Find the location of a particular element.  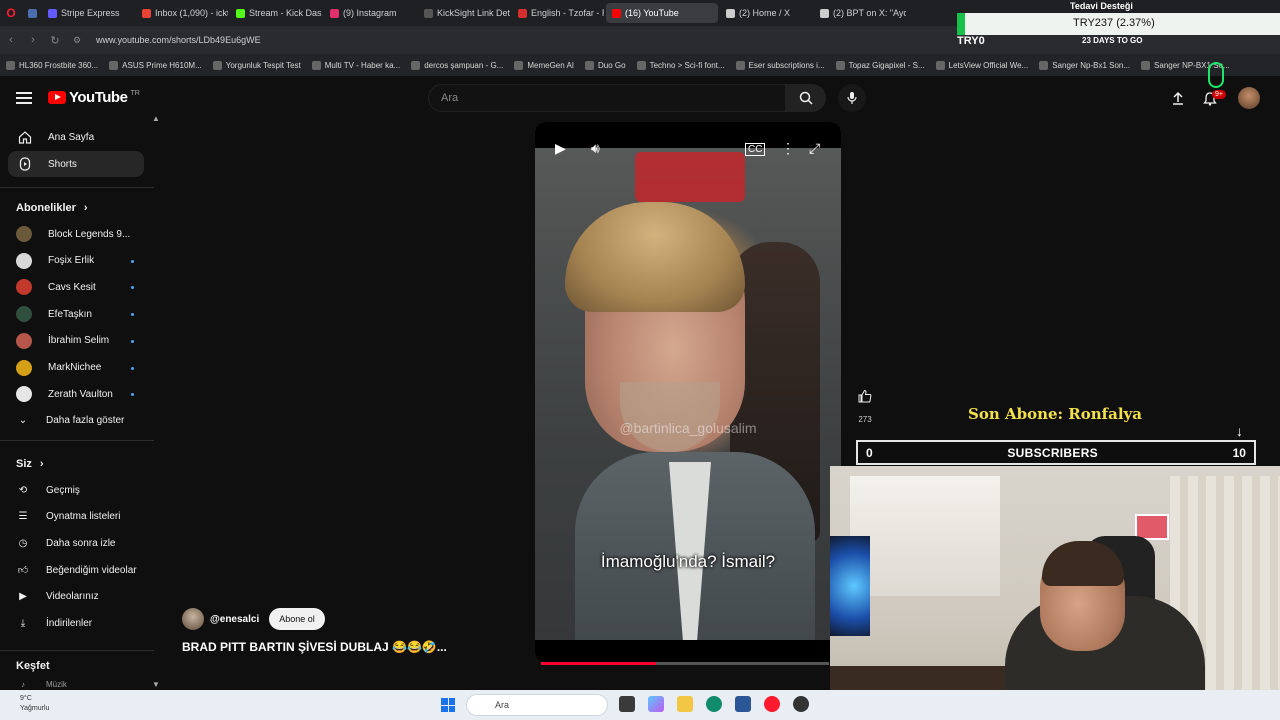

subscription-item: MarkNichee is located at coordinates (80, 368).